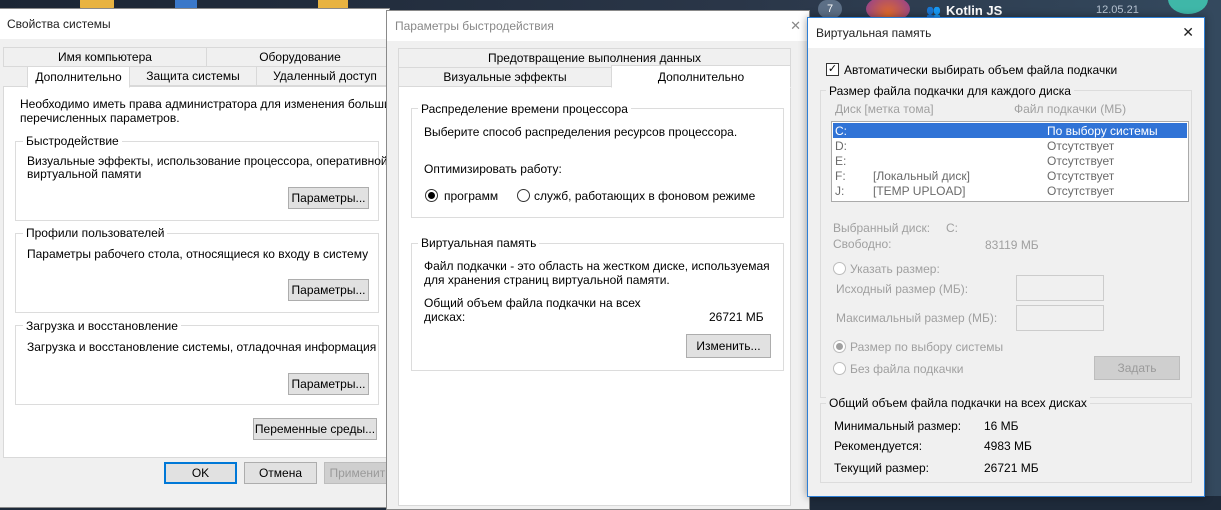 This screenshot has height=510, width=1221. Describe the element at coordinates (1010, 145) in the screenshot. I see `disk-row: D: Отсутствует` at that location.